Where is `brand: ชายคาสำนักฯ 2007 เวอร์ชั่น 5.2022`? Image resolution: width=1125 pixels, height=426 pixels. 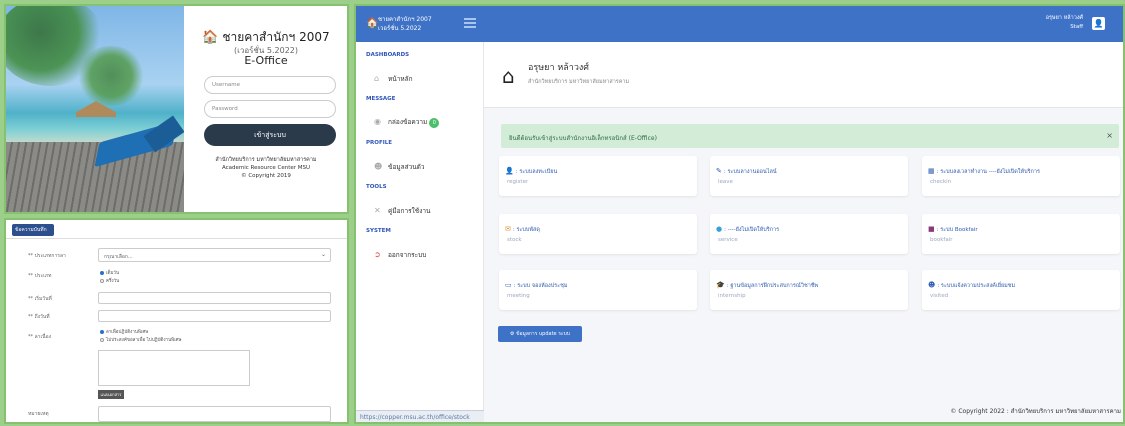 brand: ชายคาสำนักฯ 2007 เวอร์ชั่น 5.2022 is located at coordinates (405, 24).